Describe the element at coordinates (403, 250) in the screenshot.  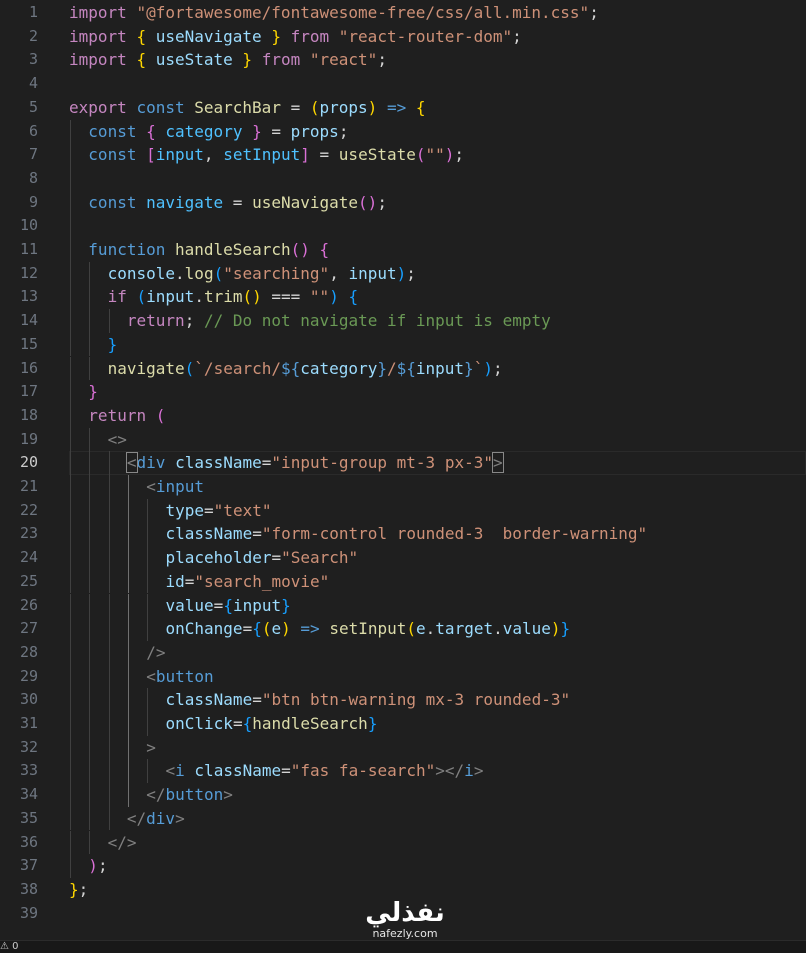
I see `code-line: 11 function handleSearch() {` at that location.